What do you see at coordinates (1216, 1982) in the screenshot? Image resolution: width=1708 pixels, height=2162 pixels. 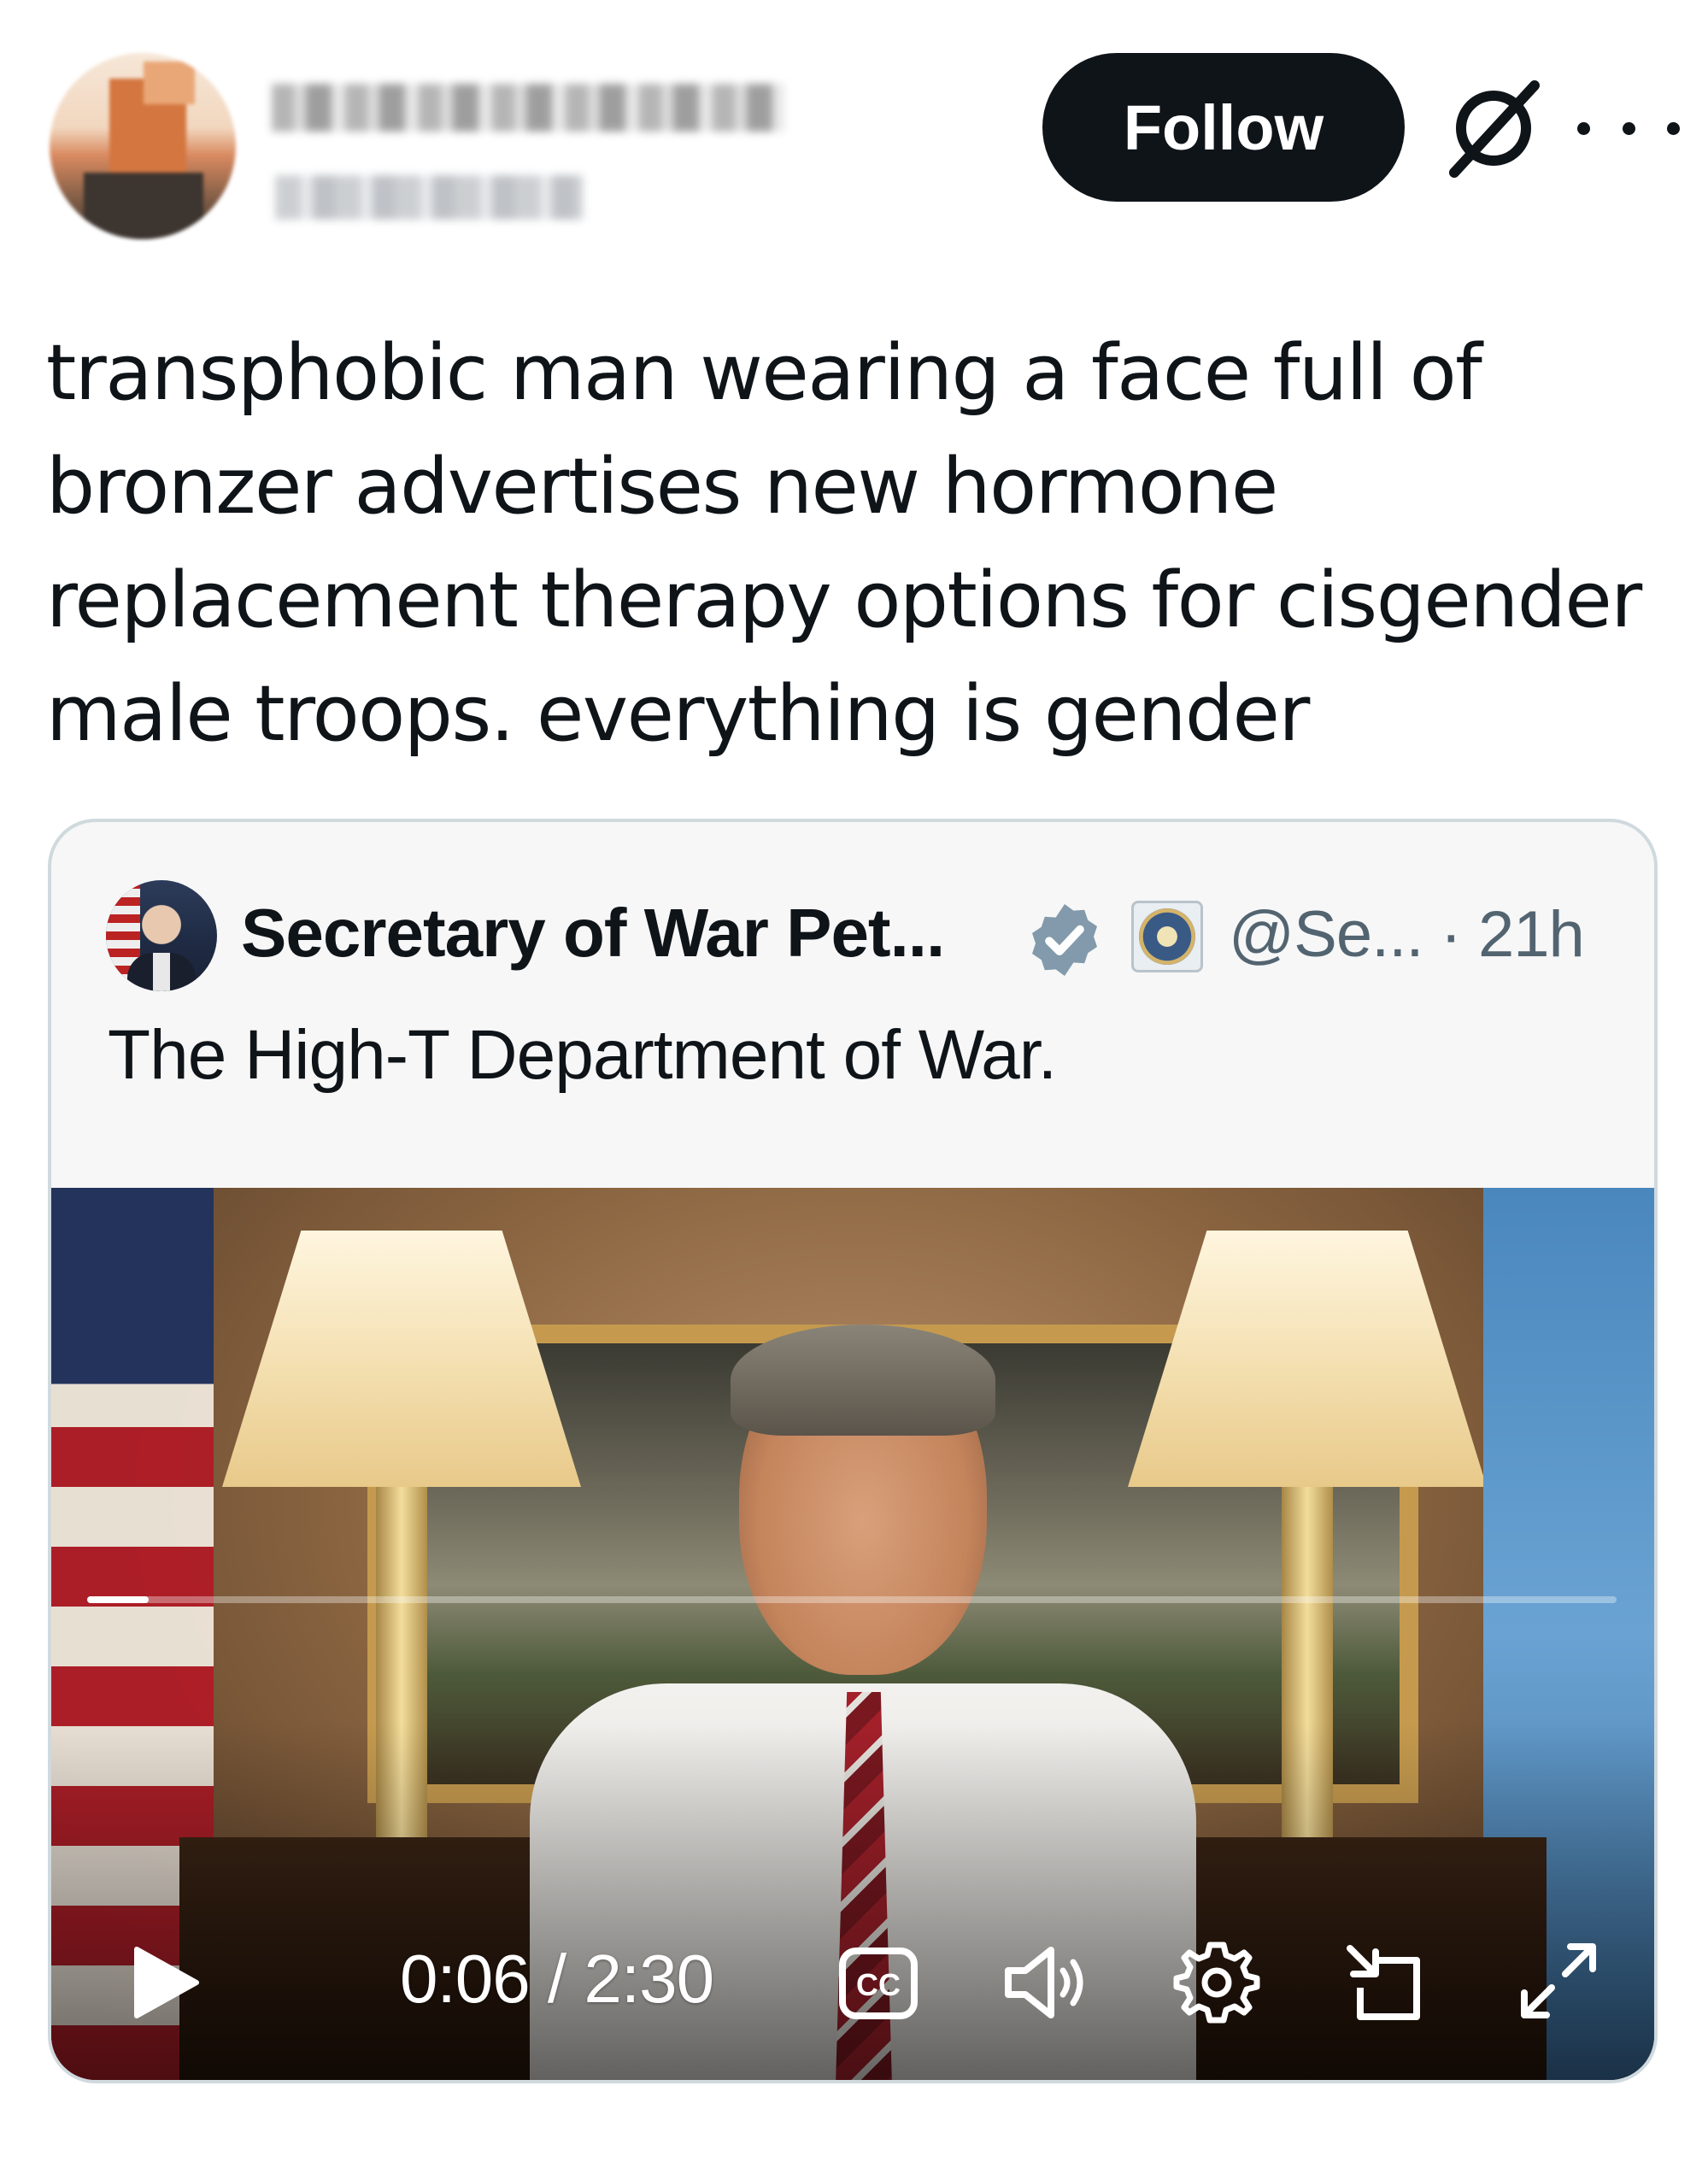 I see `gear-icon` at bounding box center [1216, 1982].